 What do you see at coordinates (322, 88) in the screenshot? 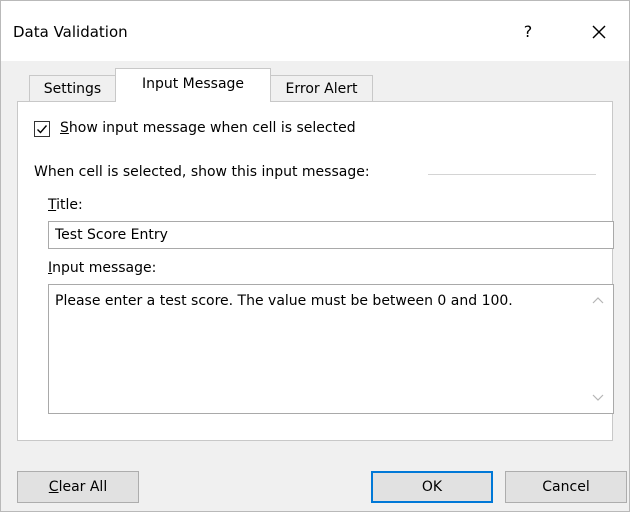
I see `tab-error-alert: Error Alert` at bounding box center [322, 88].